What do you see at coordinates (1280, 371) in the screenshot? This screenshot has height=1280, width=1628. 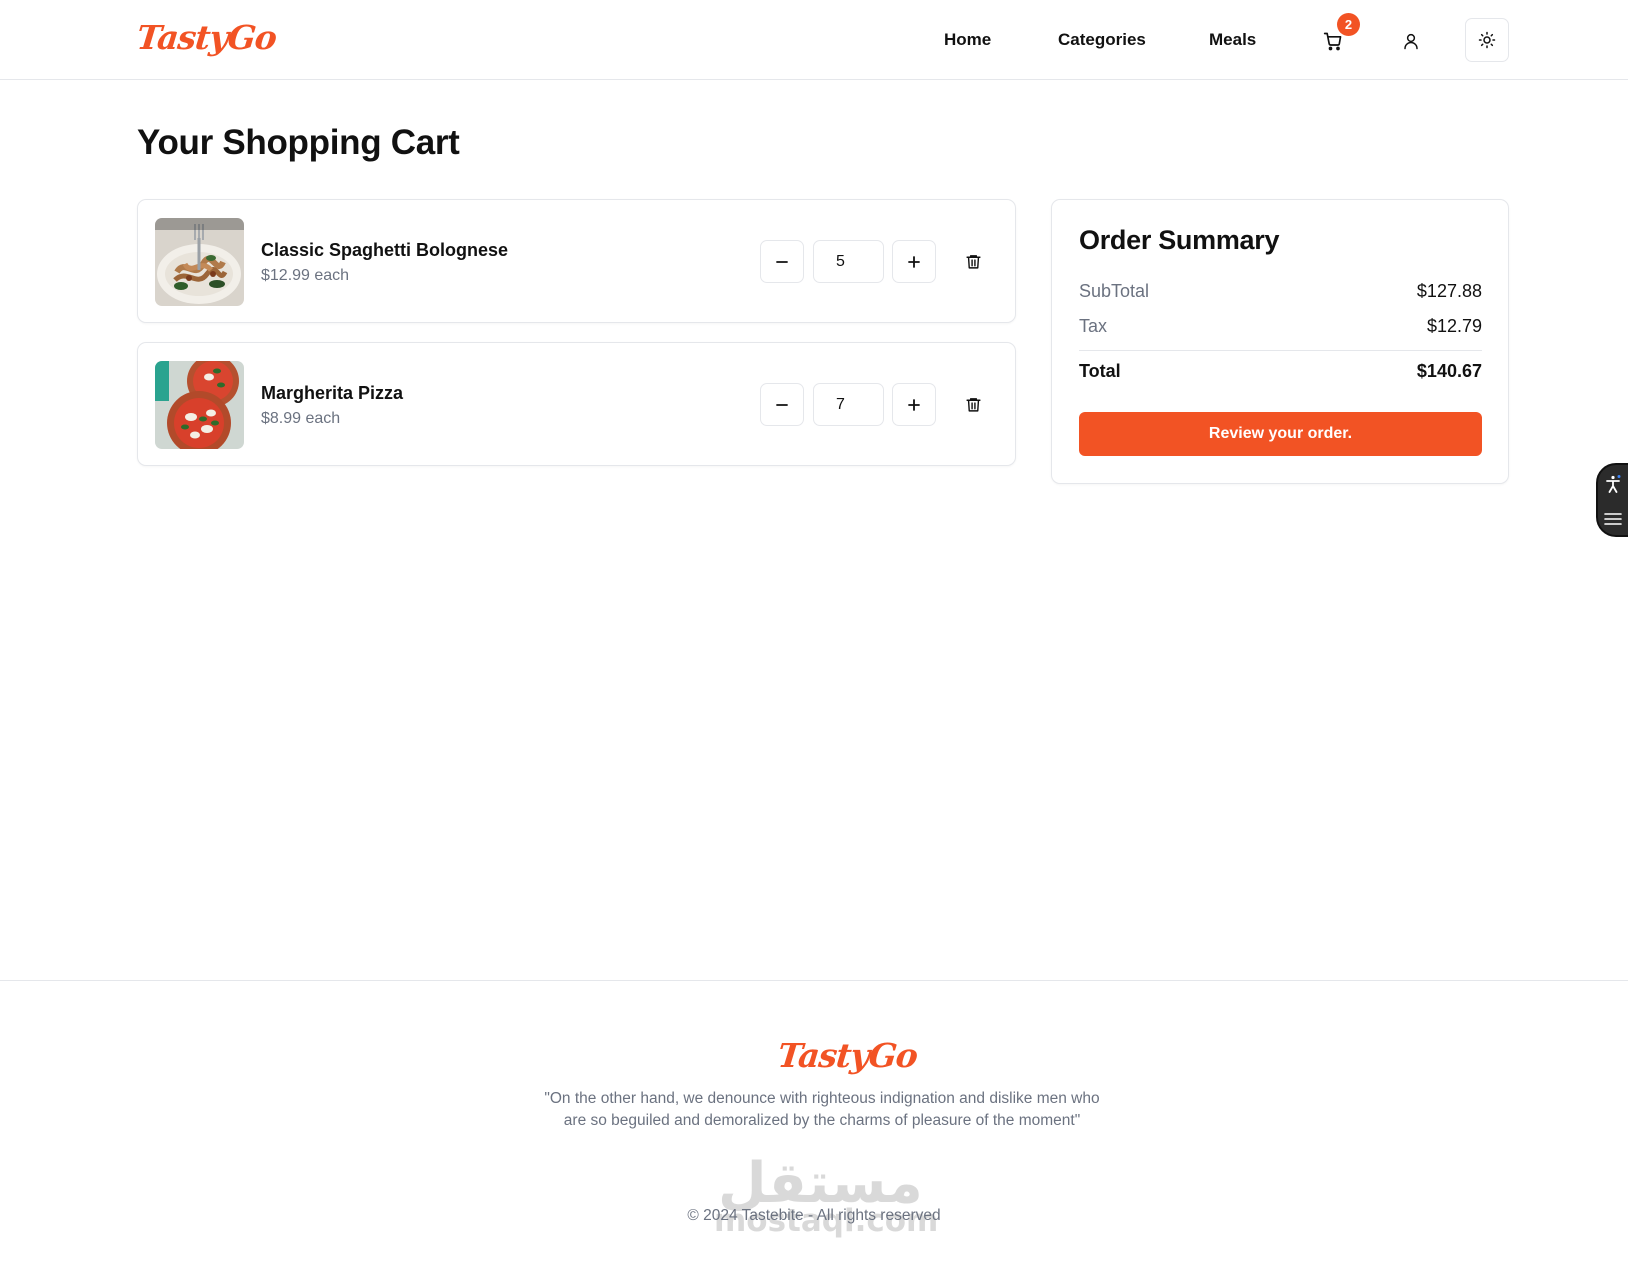 I see `total-row: Total $140.67` at bounding box center [1280, 371].